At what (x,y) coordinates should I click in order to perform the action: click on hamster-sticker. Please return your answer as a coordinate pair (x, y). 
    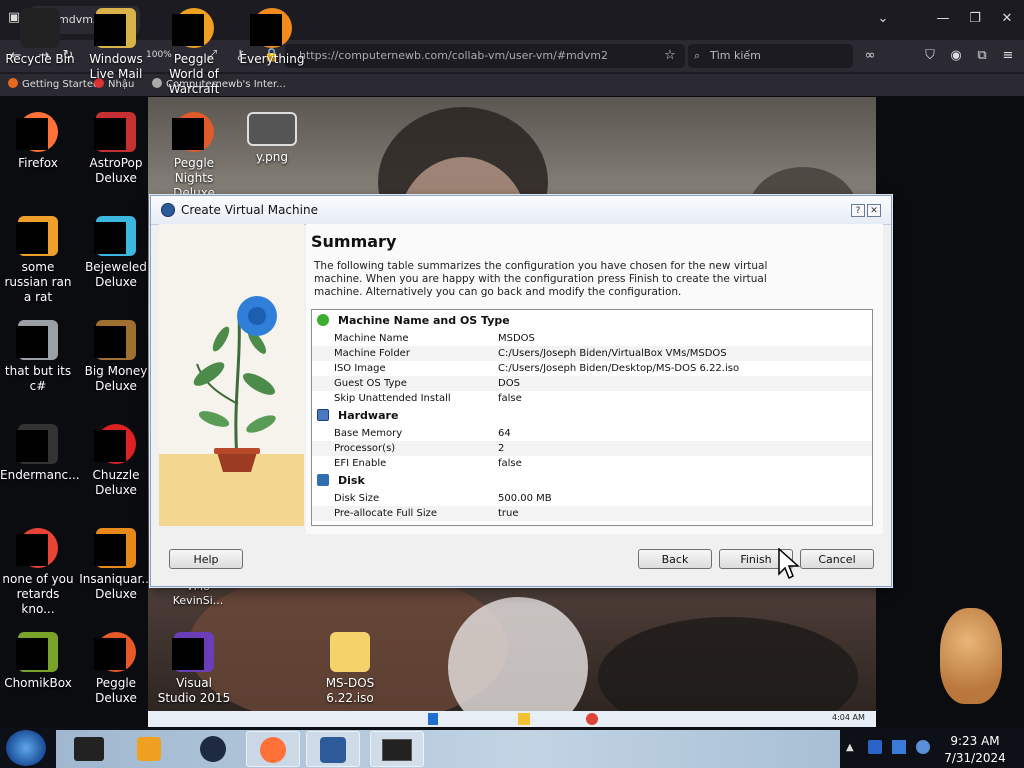
    Looking at the image, I should click on (971, 656).